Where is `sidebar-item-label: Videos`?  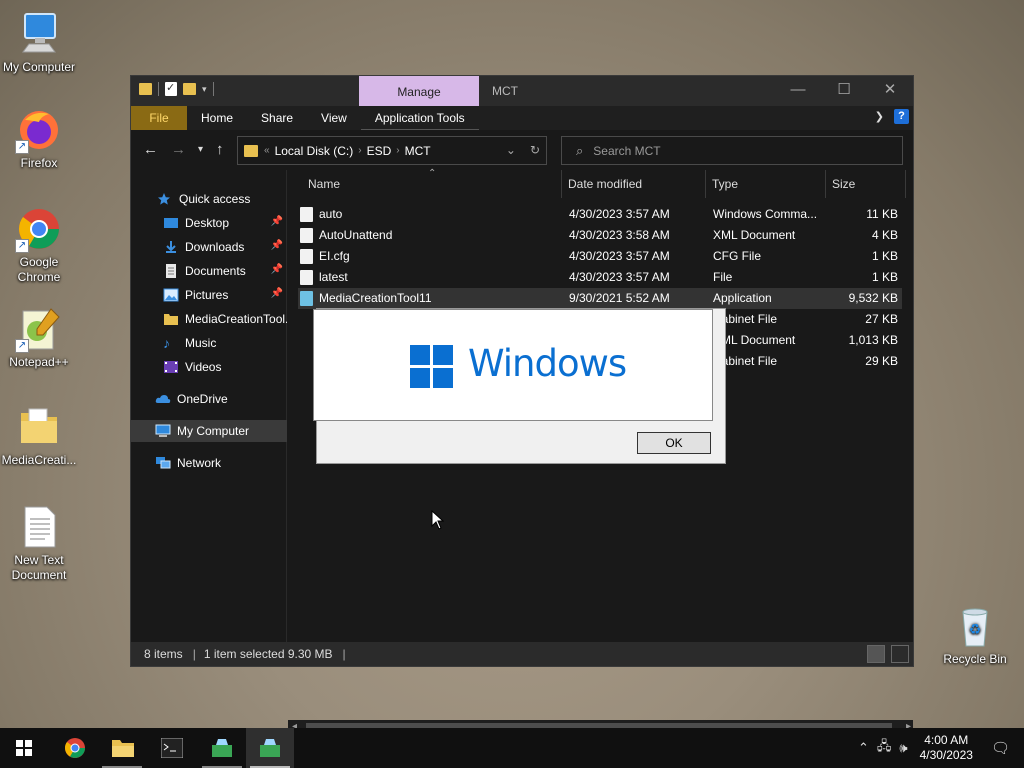 sidebar-item-label: Videos is located at coordinates (203, 367).